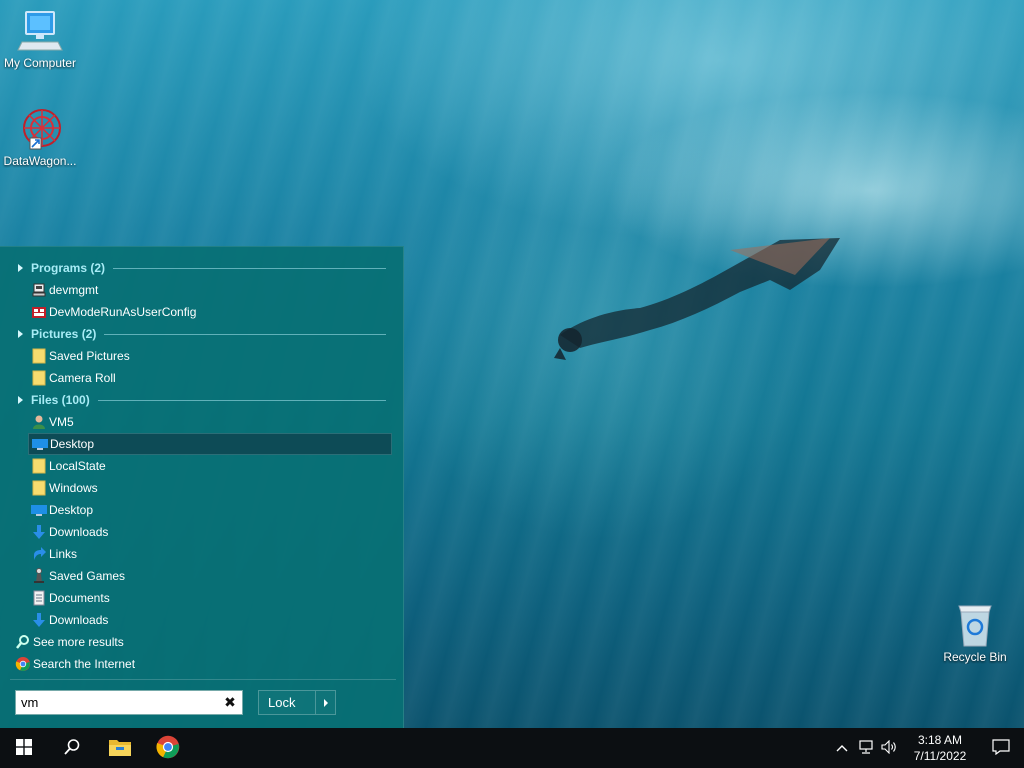 This screenshot has width=1024, height=768. What do you see at coordinates (82, 378) in the screenshot?
I see `result-label: Camera Roll` at bounding box center [82, 378].